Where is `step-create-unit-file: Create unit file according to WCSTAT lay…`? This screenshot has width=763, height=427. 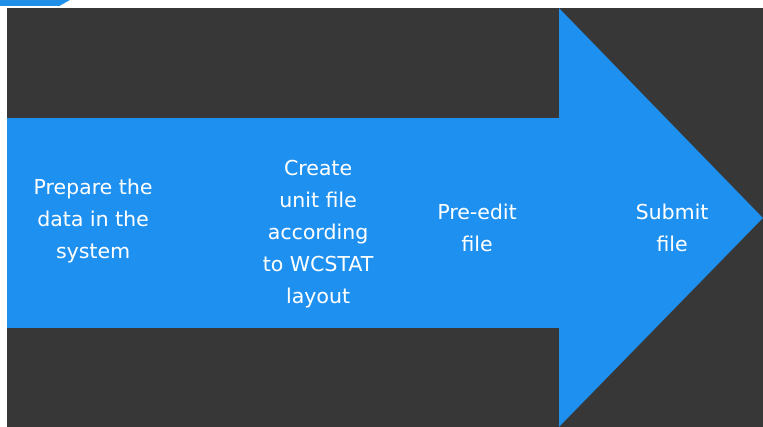
step-create-unit-file: Create unit file according to WCSTAT lay… is located at coordinates (318, 232).